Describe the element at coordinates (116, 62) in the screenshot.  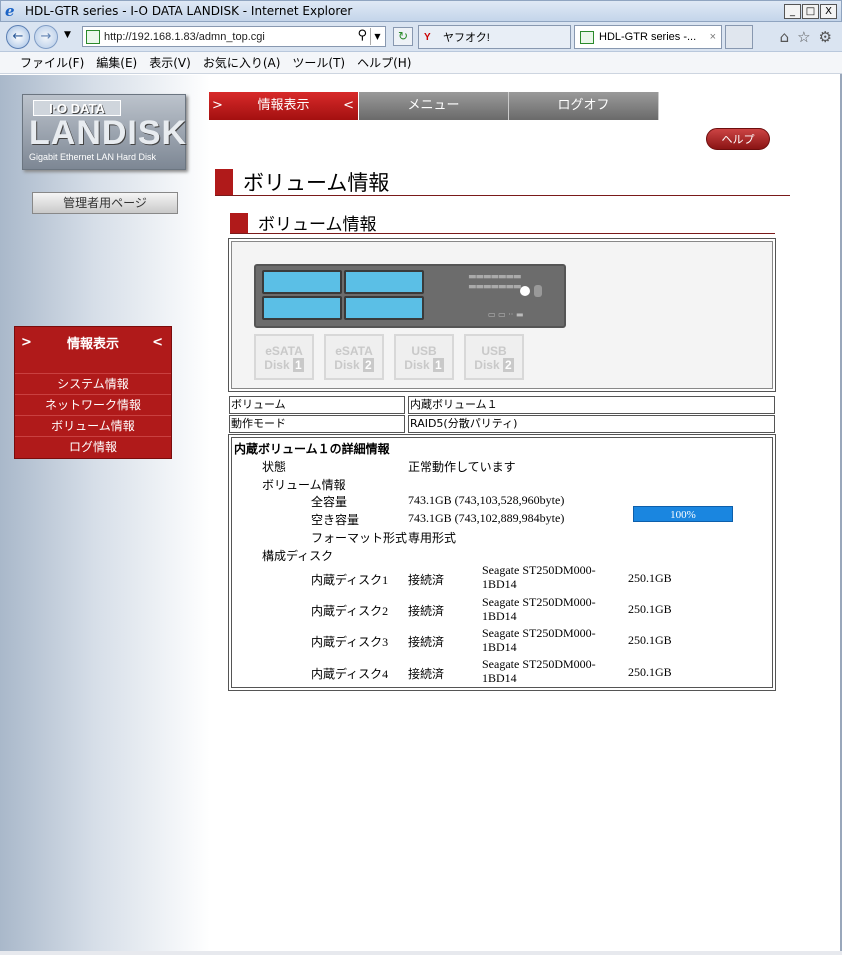
I see `menu-edit: 編集(E)` at that location.